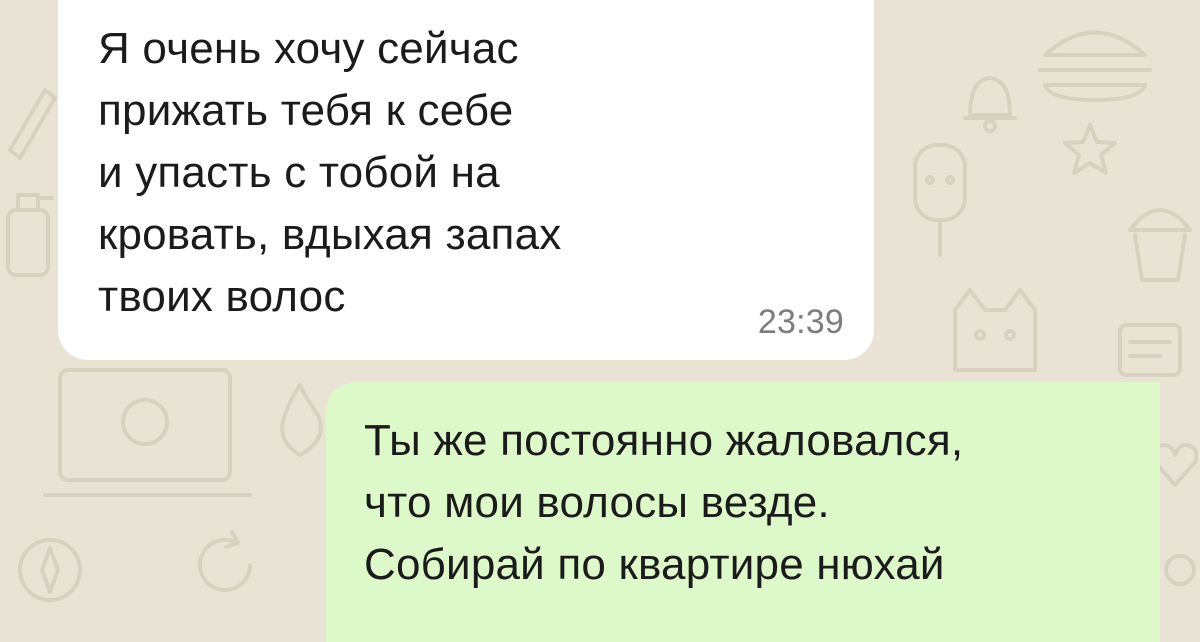 This screenshot has height=642, width=1200. What do you see at coordinates (654, 564) in the screenshot?
I see `message-text-line: Собирай по квартире нюхай` at bounding box center [654, 564].